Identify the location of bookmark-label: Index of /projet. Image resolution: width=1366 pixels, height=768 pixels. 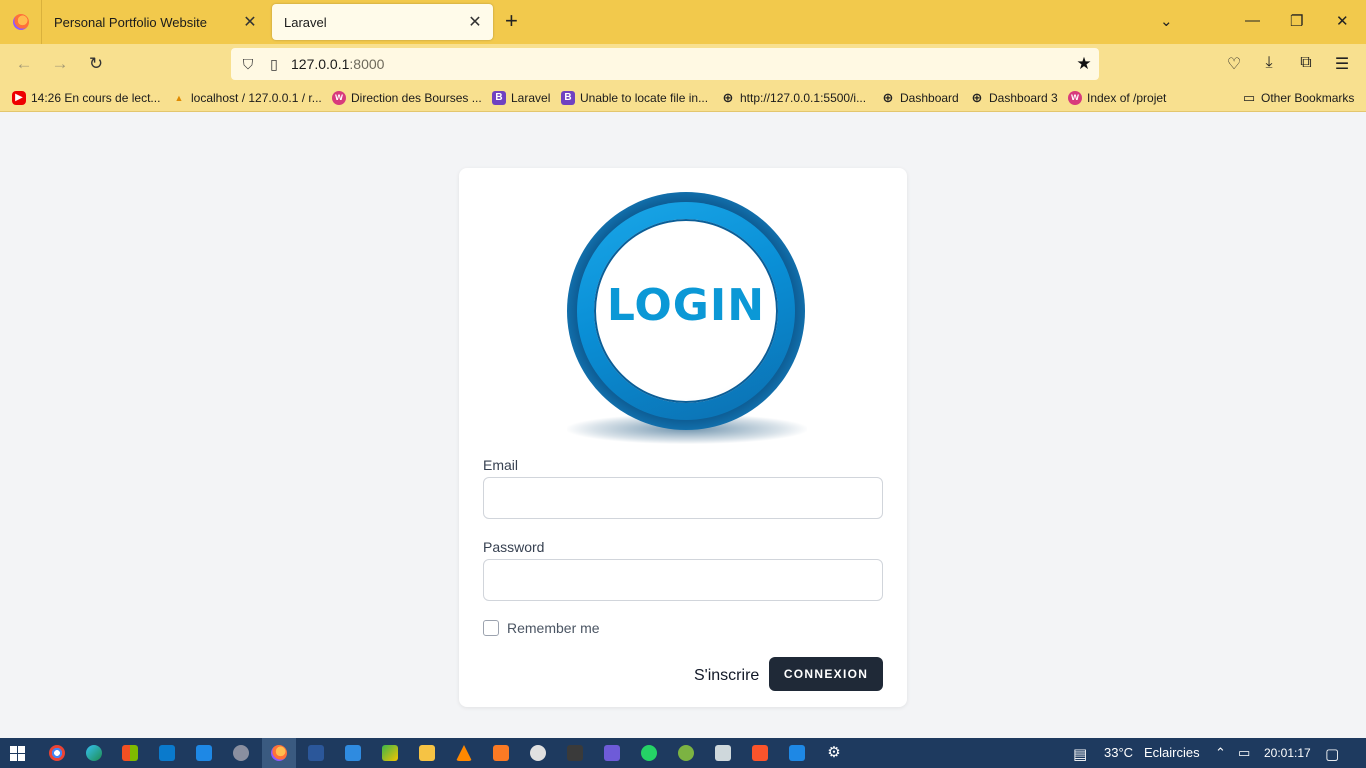
(1127, 98).